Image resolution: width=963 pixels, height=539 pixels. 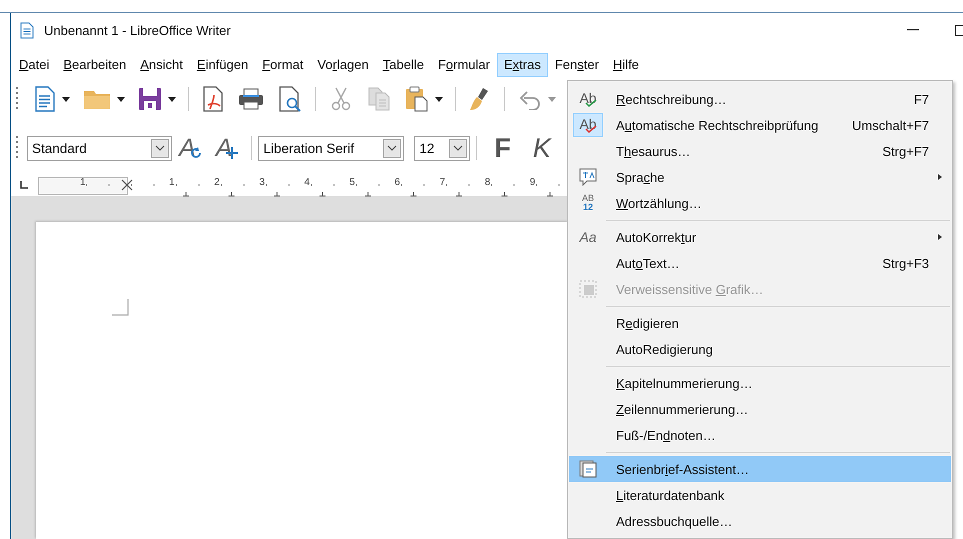 I want to click on paragraph-style-dropdown: Standard, so click(x=99, y=148).